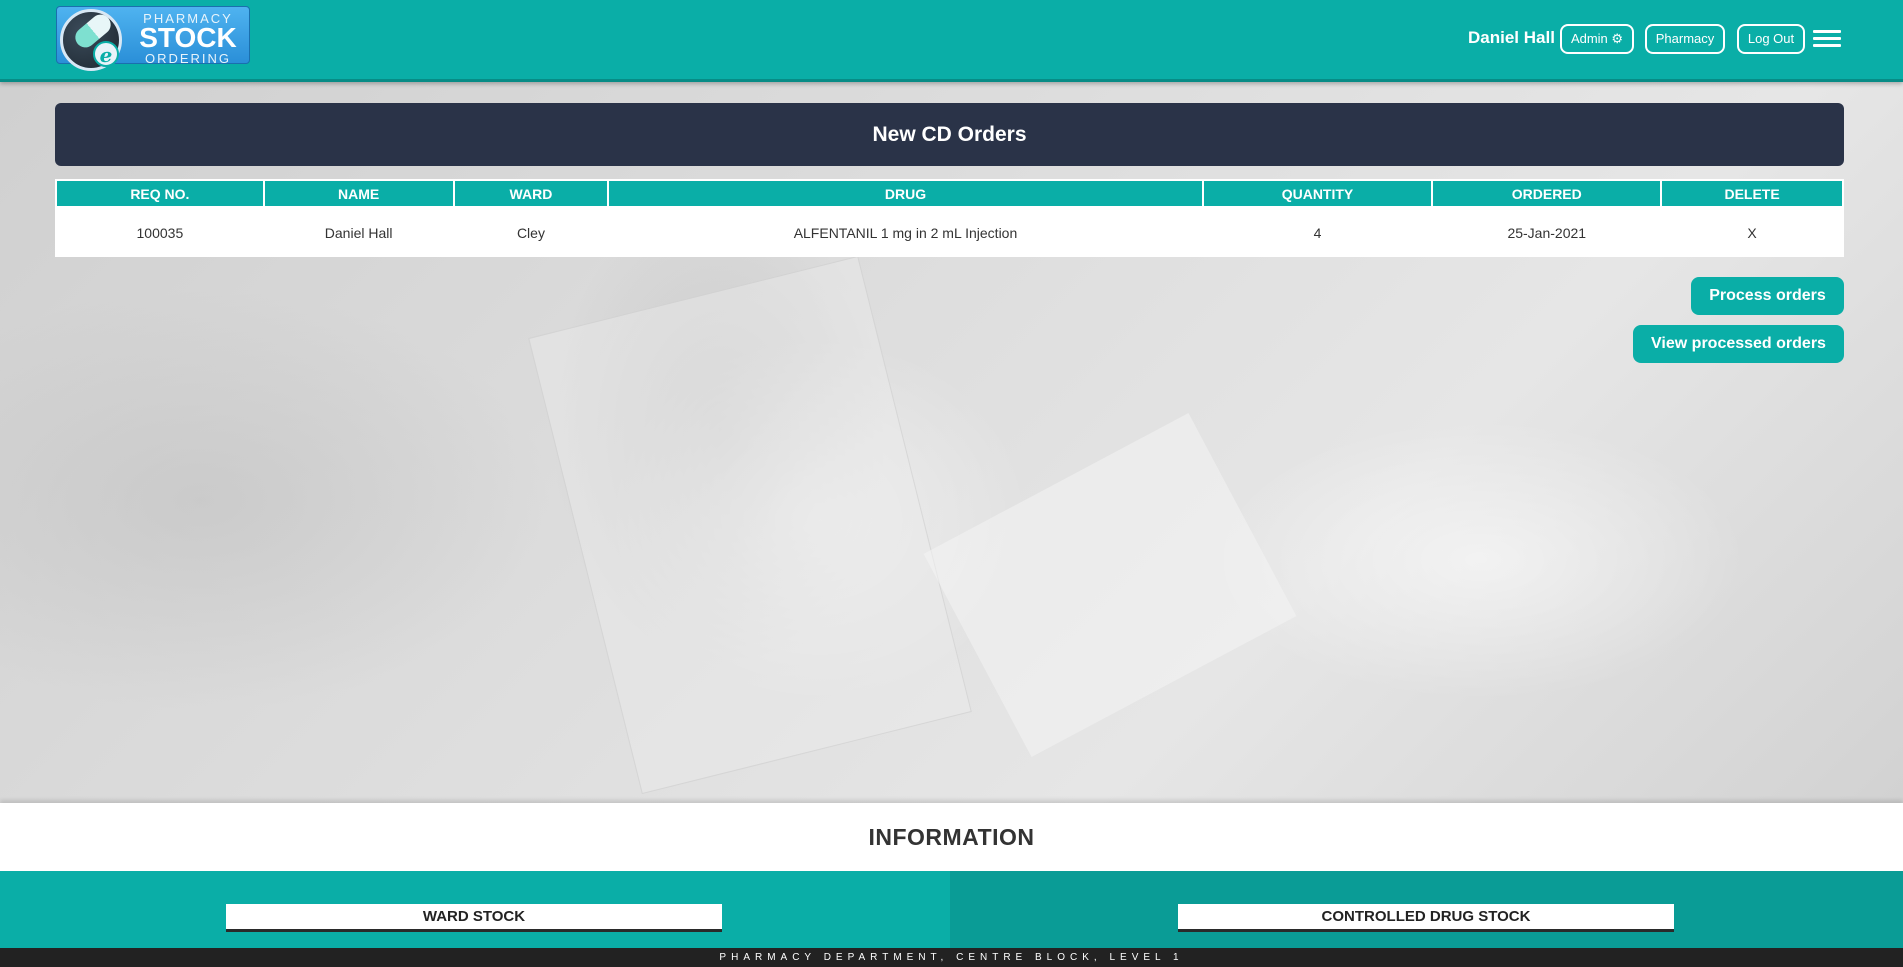 The width and height of the screenshot is (1903, 967). What do you see at coordinates (358, 193) in the screenshot?
I see `column-header-name: NAME` at bounding box center [358, 193].